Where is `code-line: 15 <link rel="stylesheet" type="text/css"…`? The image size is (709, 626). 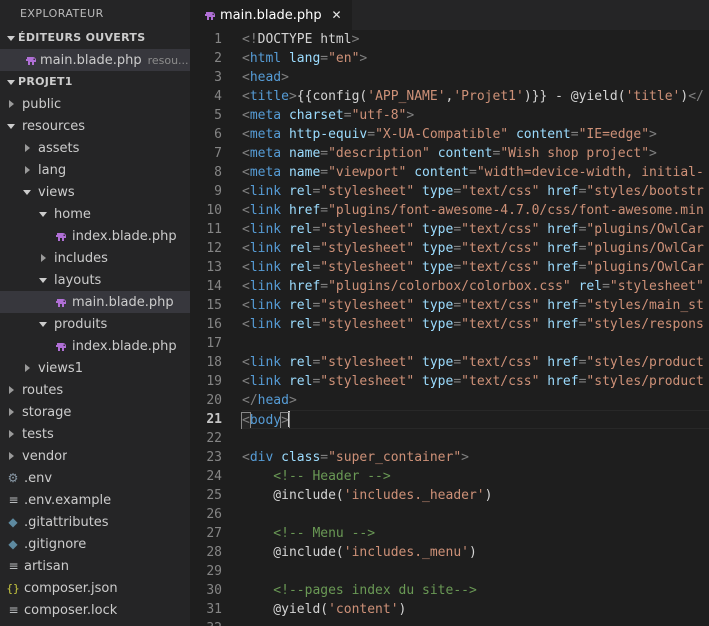 code-line: 15 <link rel="stylesheet" type="text/css"… is located at coordinates (449, 305).